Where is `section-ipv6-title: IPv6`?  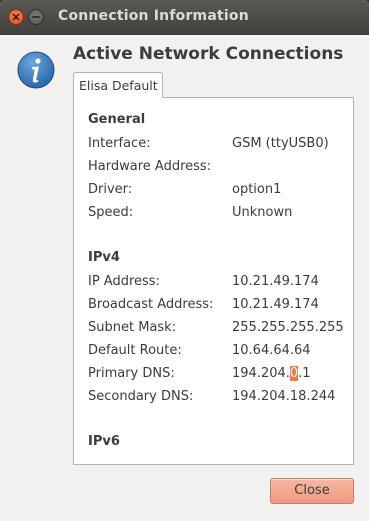 section-ipv6-title: IPv6 is located at coordinates (104, 441).